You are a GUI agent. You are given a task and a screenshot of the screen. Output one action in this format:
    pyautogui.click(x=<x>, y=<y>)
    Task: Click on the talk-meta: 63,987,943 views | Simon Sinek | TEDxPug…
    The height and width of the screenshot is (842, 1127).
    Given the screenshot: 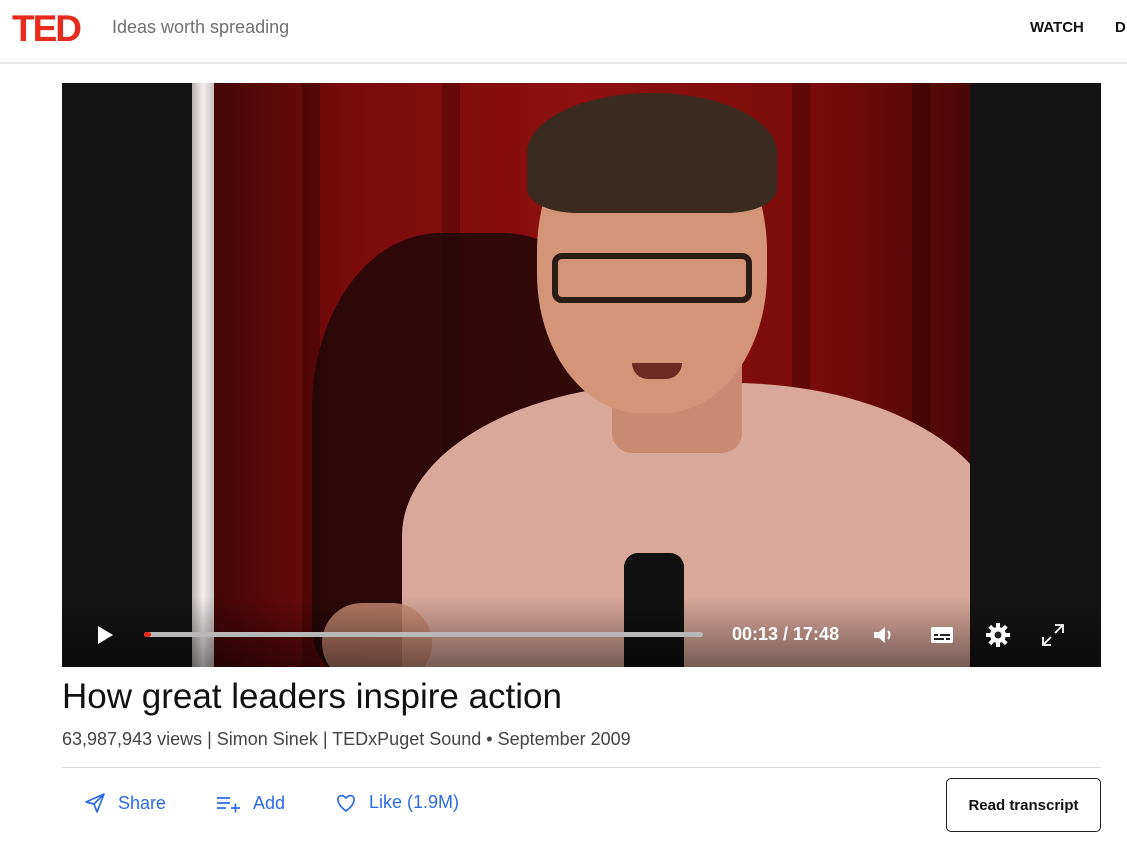 What is the action you would take?
    pyautogui.click(x=346, y=739)
    